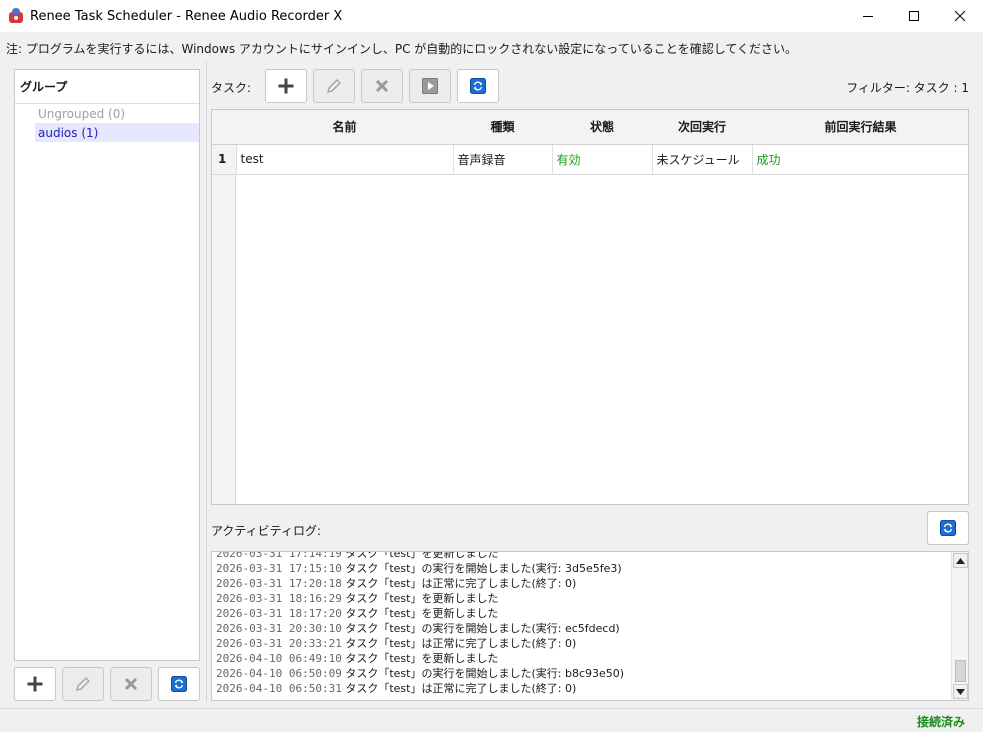 This screenshot has width=983, height=732. Describe the element at coordinates (482, 628) in the screenshot. I see `log-message: タスク「test」の実行を開始しました(実行: ec5fdecd)` at that location.